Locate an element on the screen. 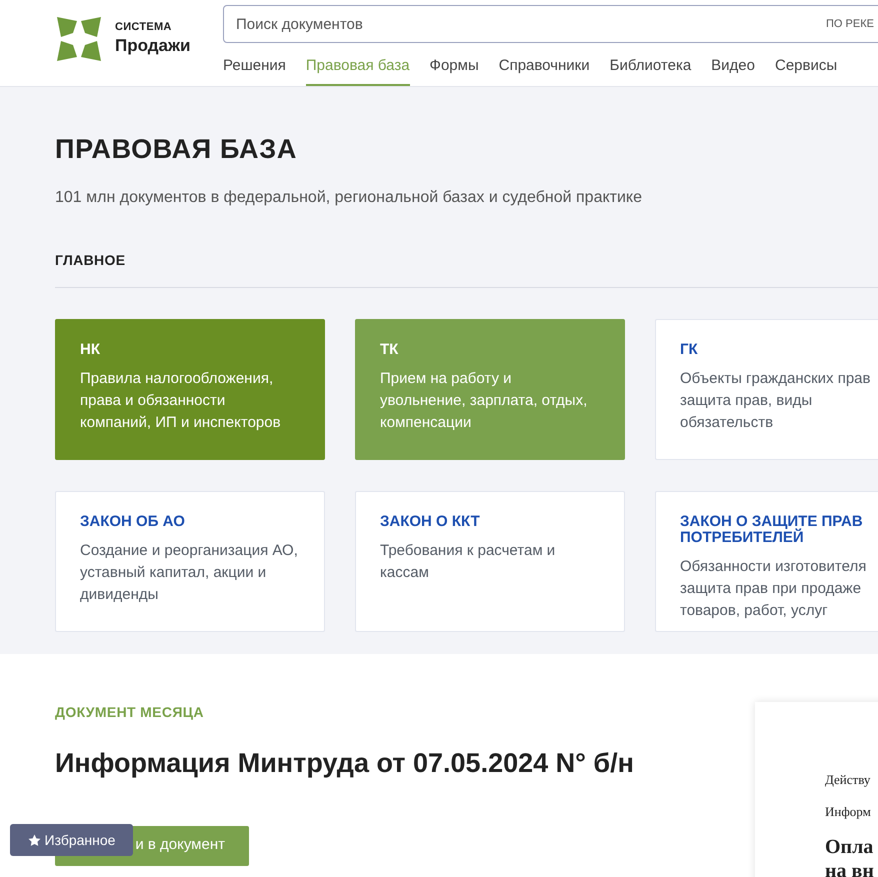 The image size is (878, 877). nav-tab: Решения is located at coordinates (254, 70).